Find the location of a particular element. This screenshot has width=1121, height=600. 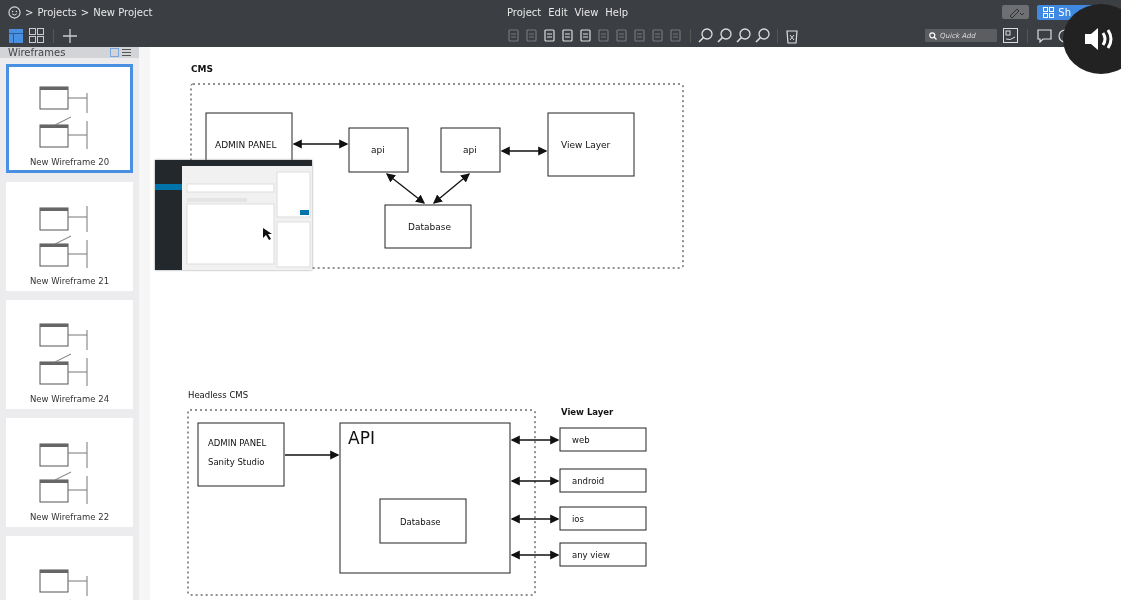

breadcrumb-link: New Project is located at coordinates (123, 12).